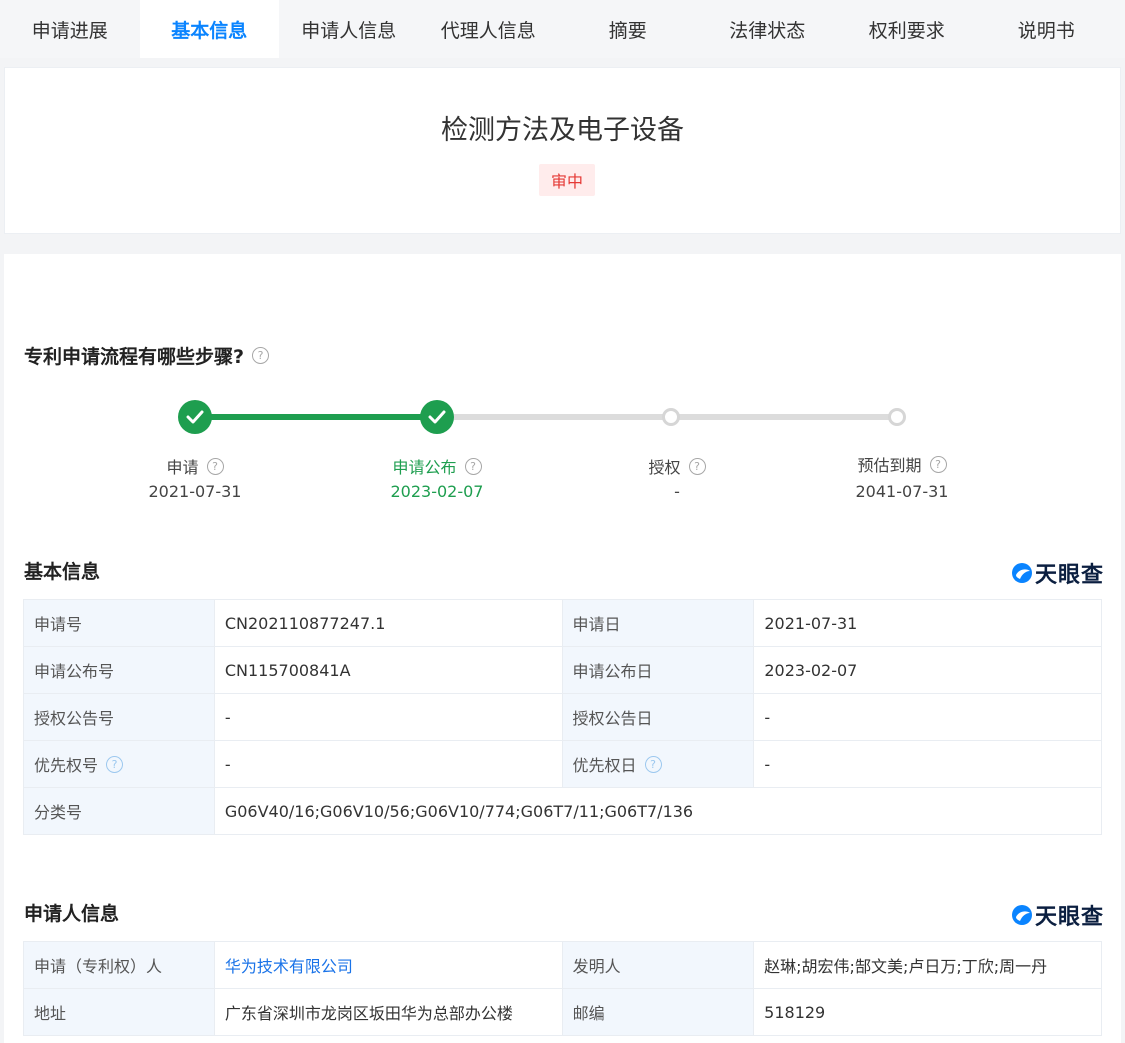  I want to click on key-cell: 发明人, so click(658, 965).